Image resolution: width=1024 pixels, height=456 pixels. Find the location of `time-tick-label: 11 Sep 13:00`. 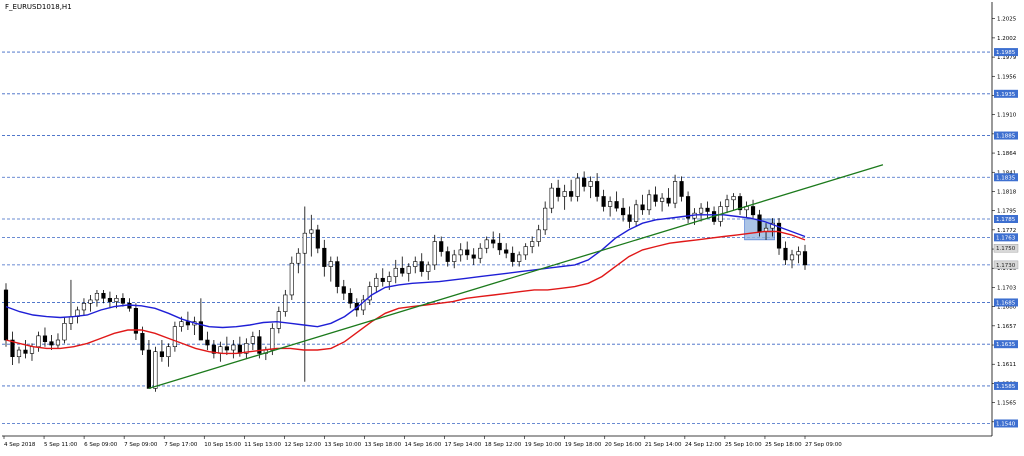

time-tick-label: 11 Sep 13:00 is located at coordinates (262, 445).